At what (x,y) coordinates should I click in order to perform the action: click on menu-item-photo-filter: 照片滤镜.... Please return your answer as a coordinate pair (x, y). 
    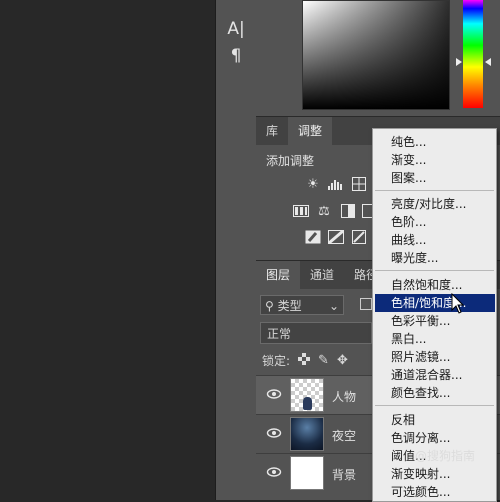
    Looking at the image, I should click on (434, 357).